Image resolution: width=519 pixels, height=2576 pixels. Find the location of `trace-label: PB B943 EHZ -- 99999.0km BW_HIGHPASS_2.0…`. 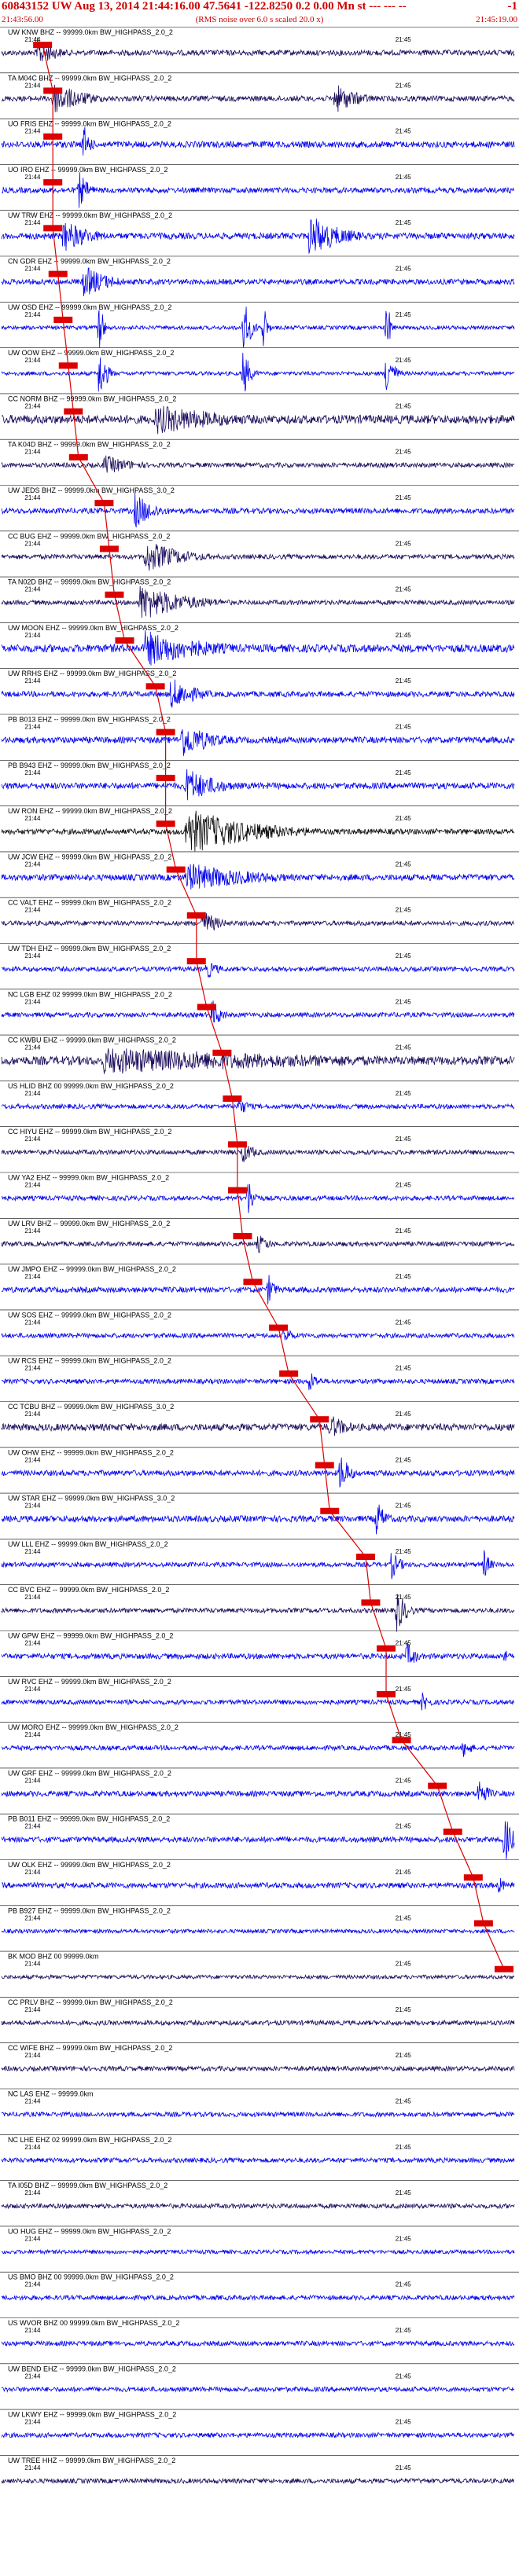

trace-label: PB B943 EHZ -- 99999.0km BW_HIGHPASS_2.0… is located at coordinates (89, 765).